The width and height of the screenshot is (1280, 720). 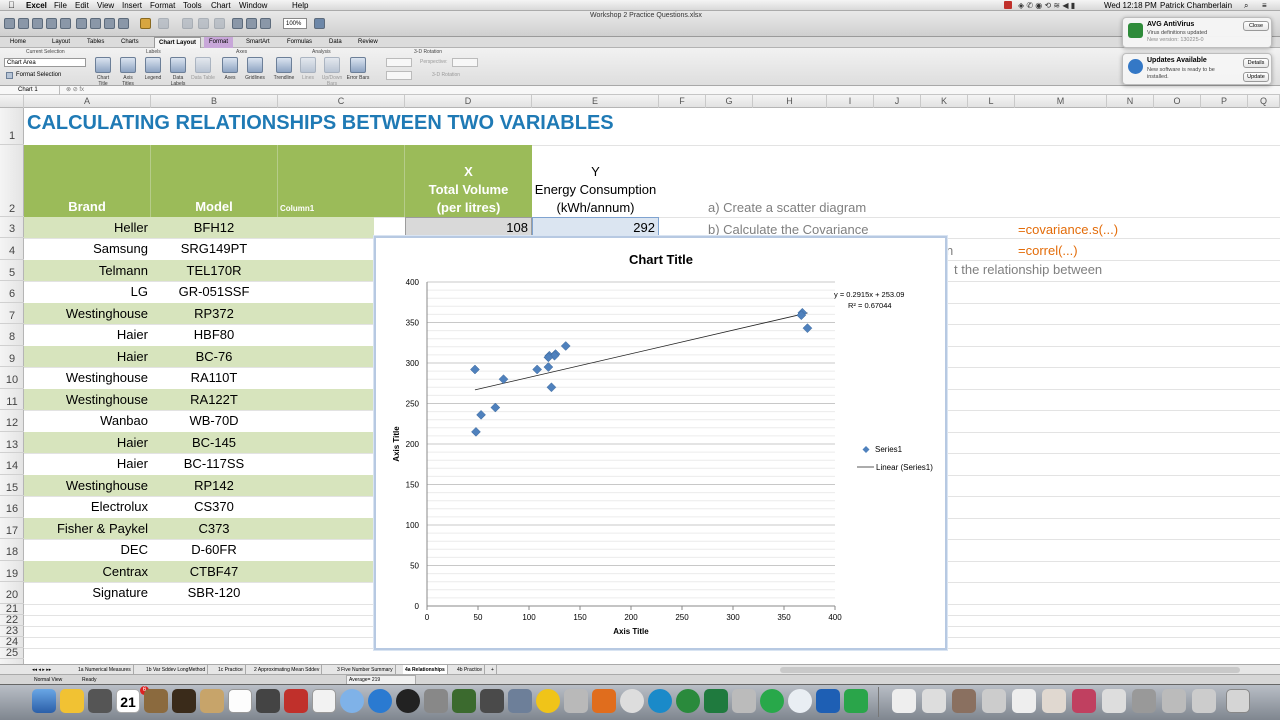 What do you see at coordinates (1130, 101) in the screenshot?
I see `column-header-n: N` at bounding box center [1130, 101].